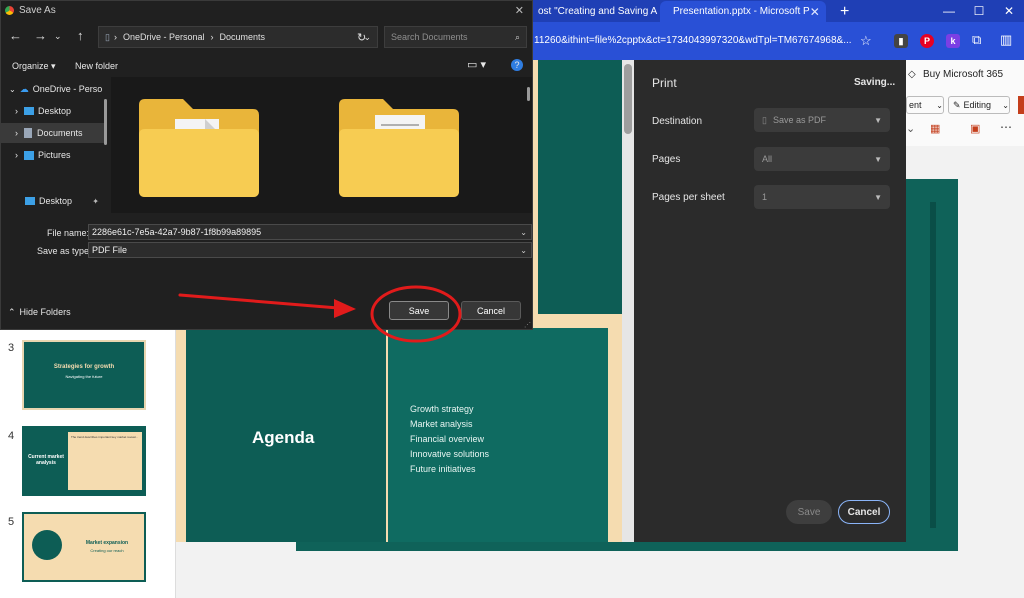 The image size is (1024, 598). Describe the element at coordinates (594, 11) in the screenshot. I see `browser-tab-article: ost "Creating and Saving A ✕` at that location.